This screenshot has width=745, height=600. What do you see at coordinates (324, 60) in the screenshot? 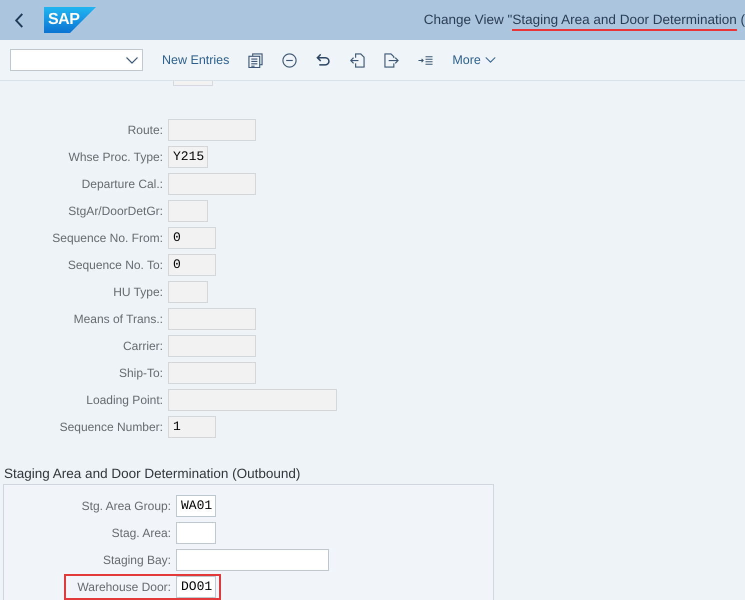
I see `undo-icon` at bounding box center [324, 60].